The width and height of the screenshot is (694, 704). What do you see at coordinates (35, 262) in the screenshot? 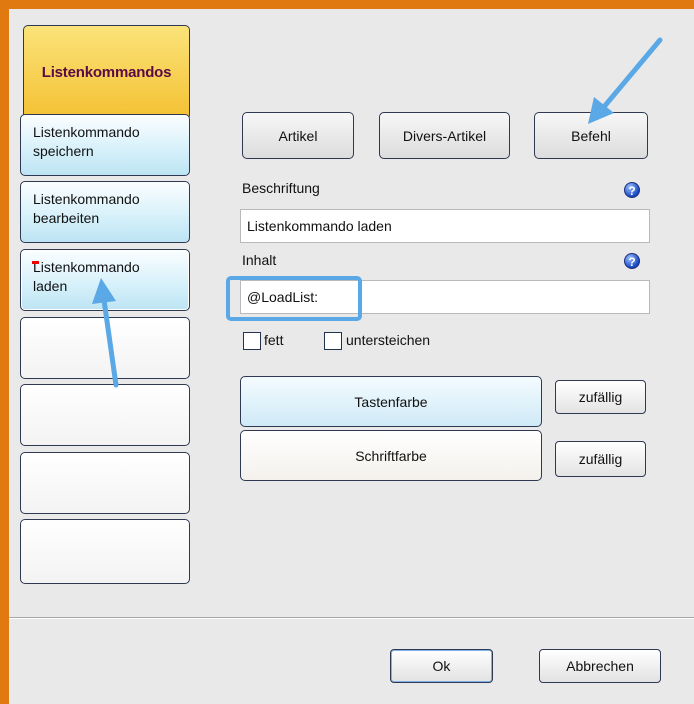
I see `text-cursor-marker` at bounding box center [35, 262].